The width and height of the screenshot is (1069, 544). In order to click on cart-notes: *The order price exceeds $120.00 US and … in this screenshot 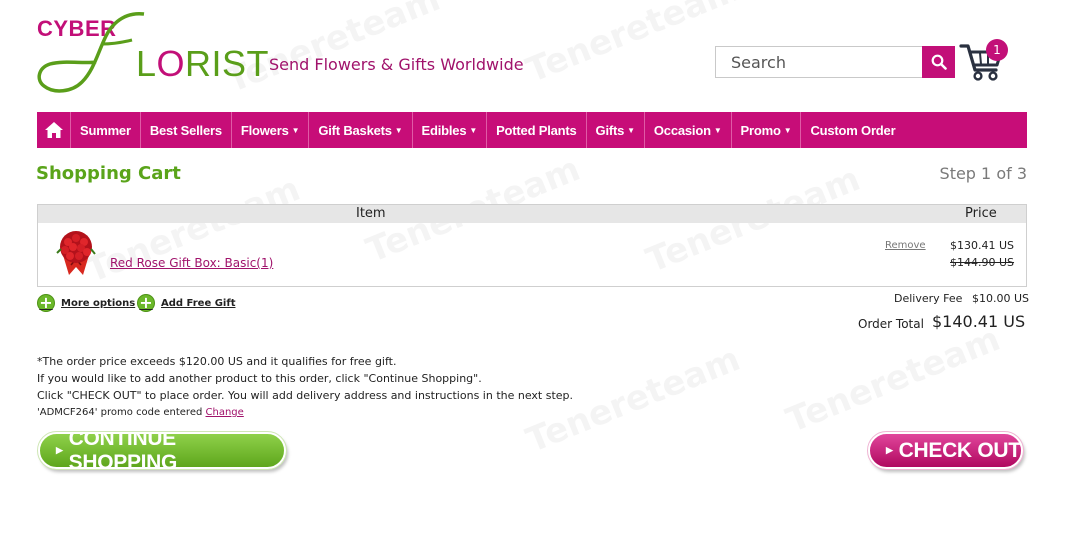, I will do `click(305, 387)`.